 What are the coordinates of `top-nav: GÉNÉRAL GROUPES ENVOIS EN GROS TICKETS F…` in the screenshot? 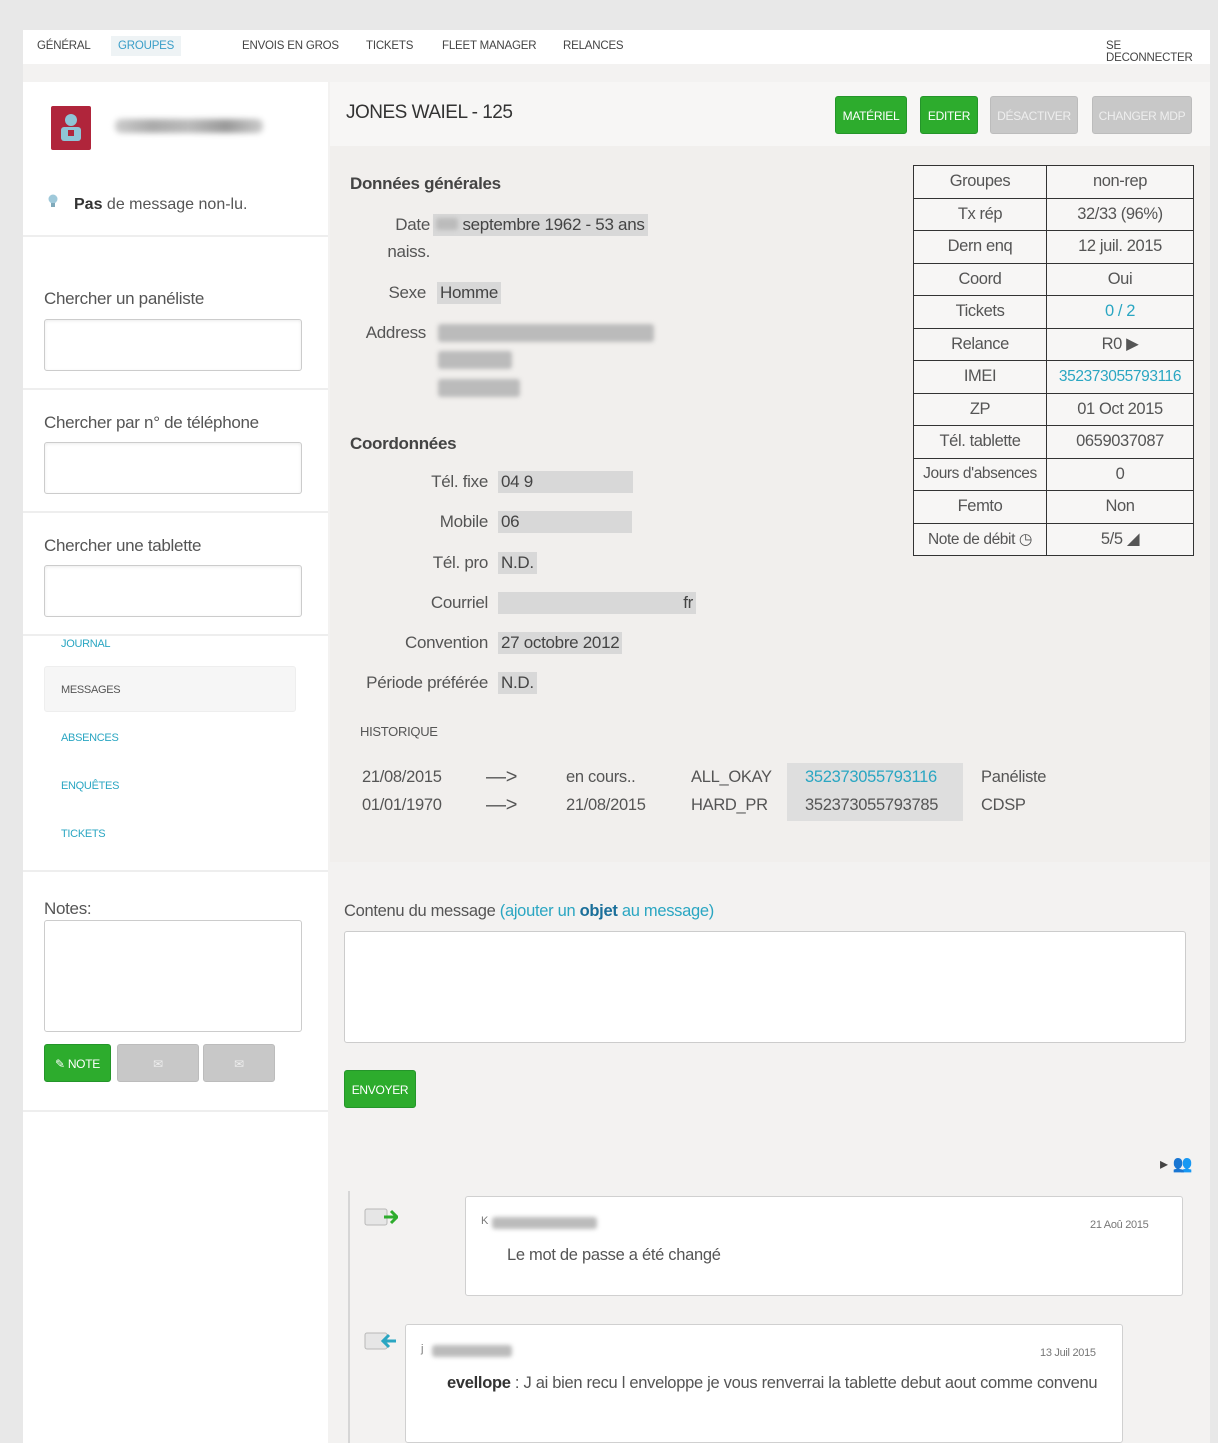 It's located at (616, 47).